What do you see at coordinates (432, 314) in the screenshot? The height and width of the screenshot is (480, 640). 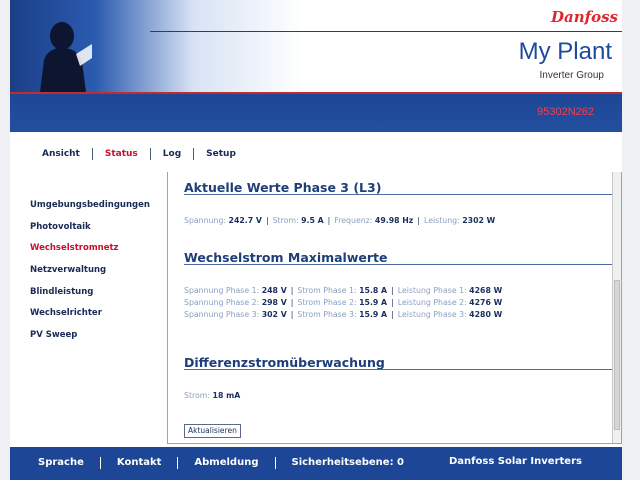 I see `value-label: Leistung Phase 3:` at bounding box center [432, 314].